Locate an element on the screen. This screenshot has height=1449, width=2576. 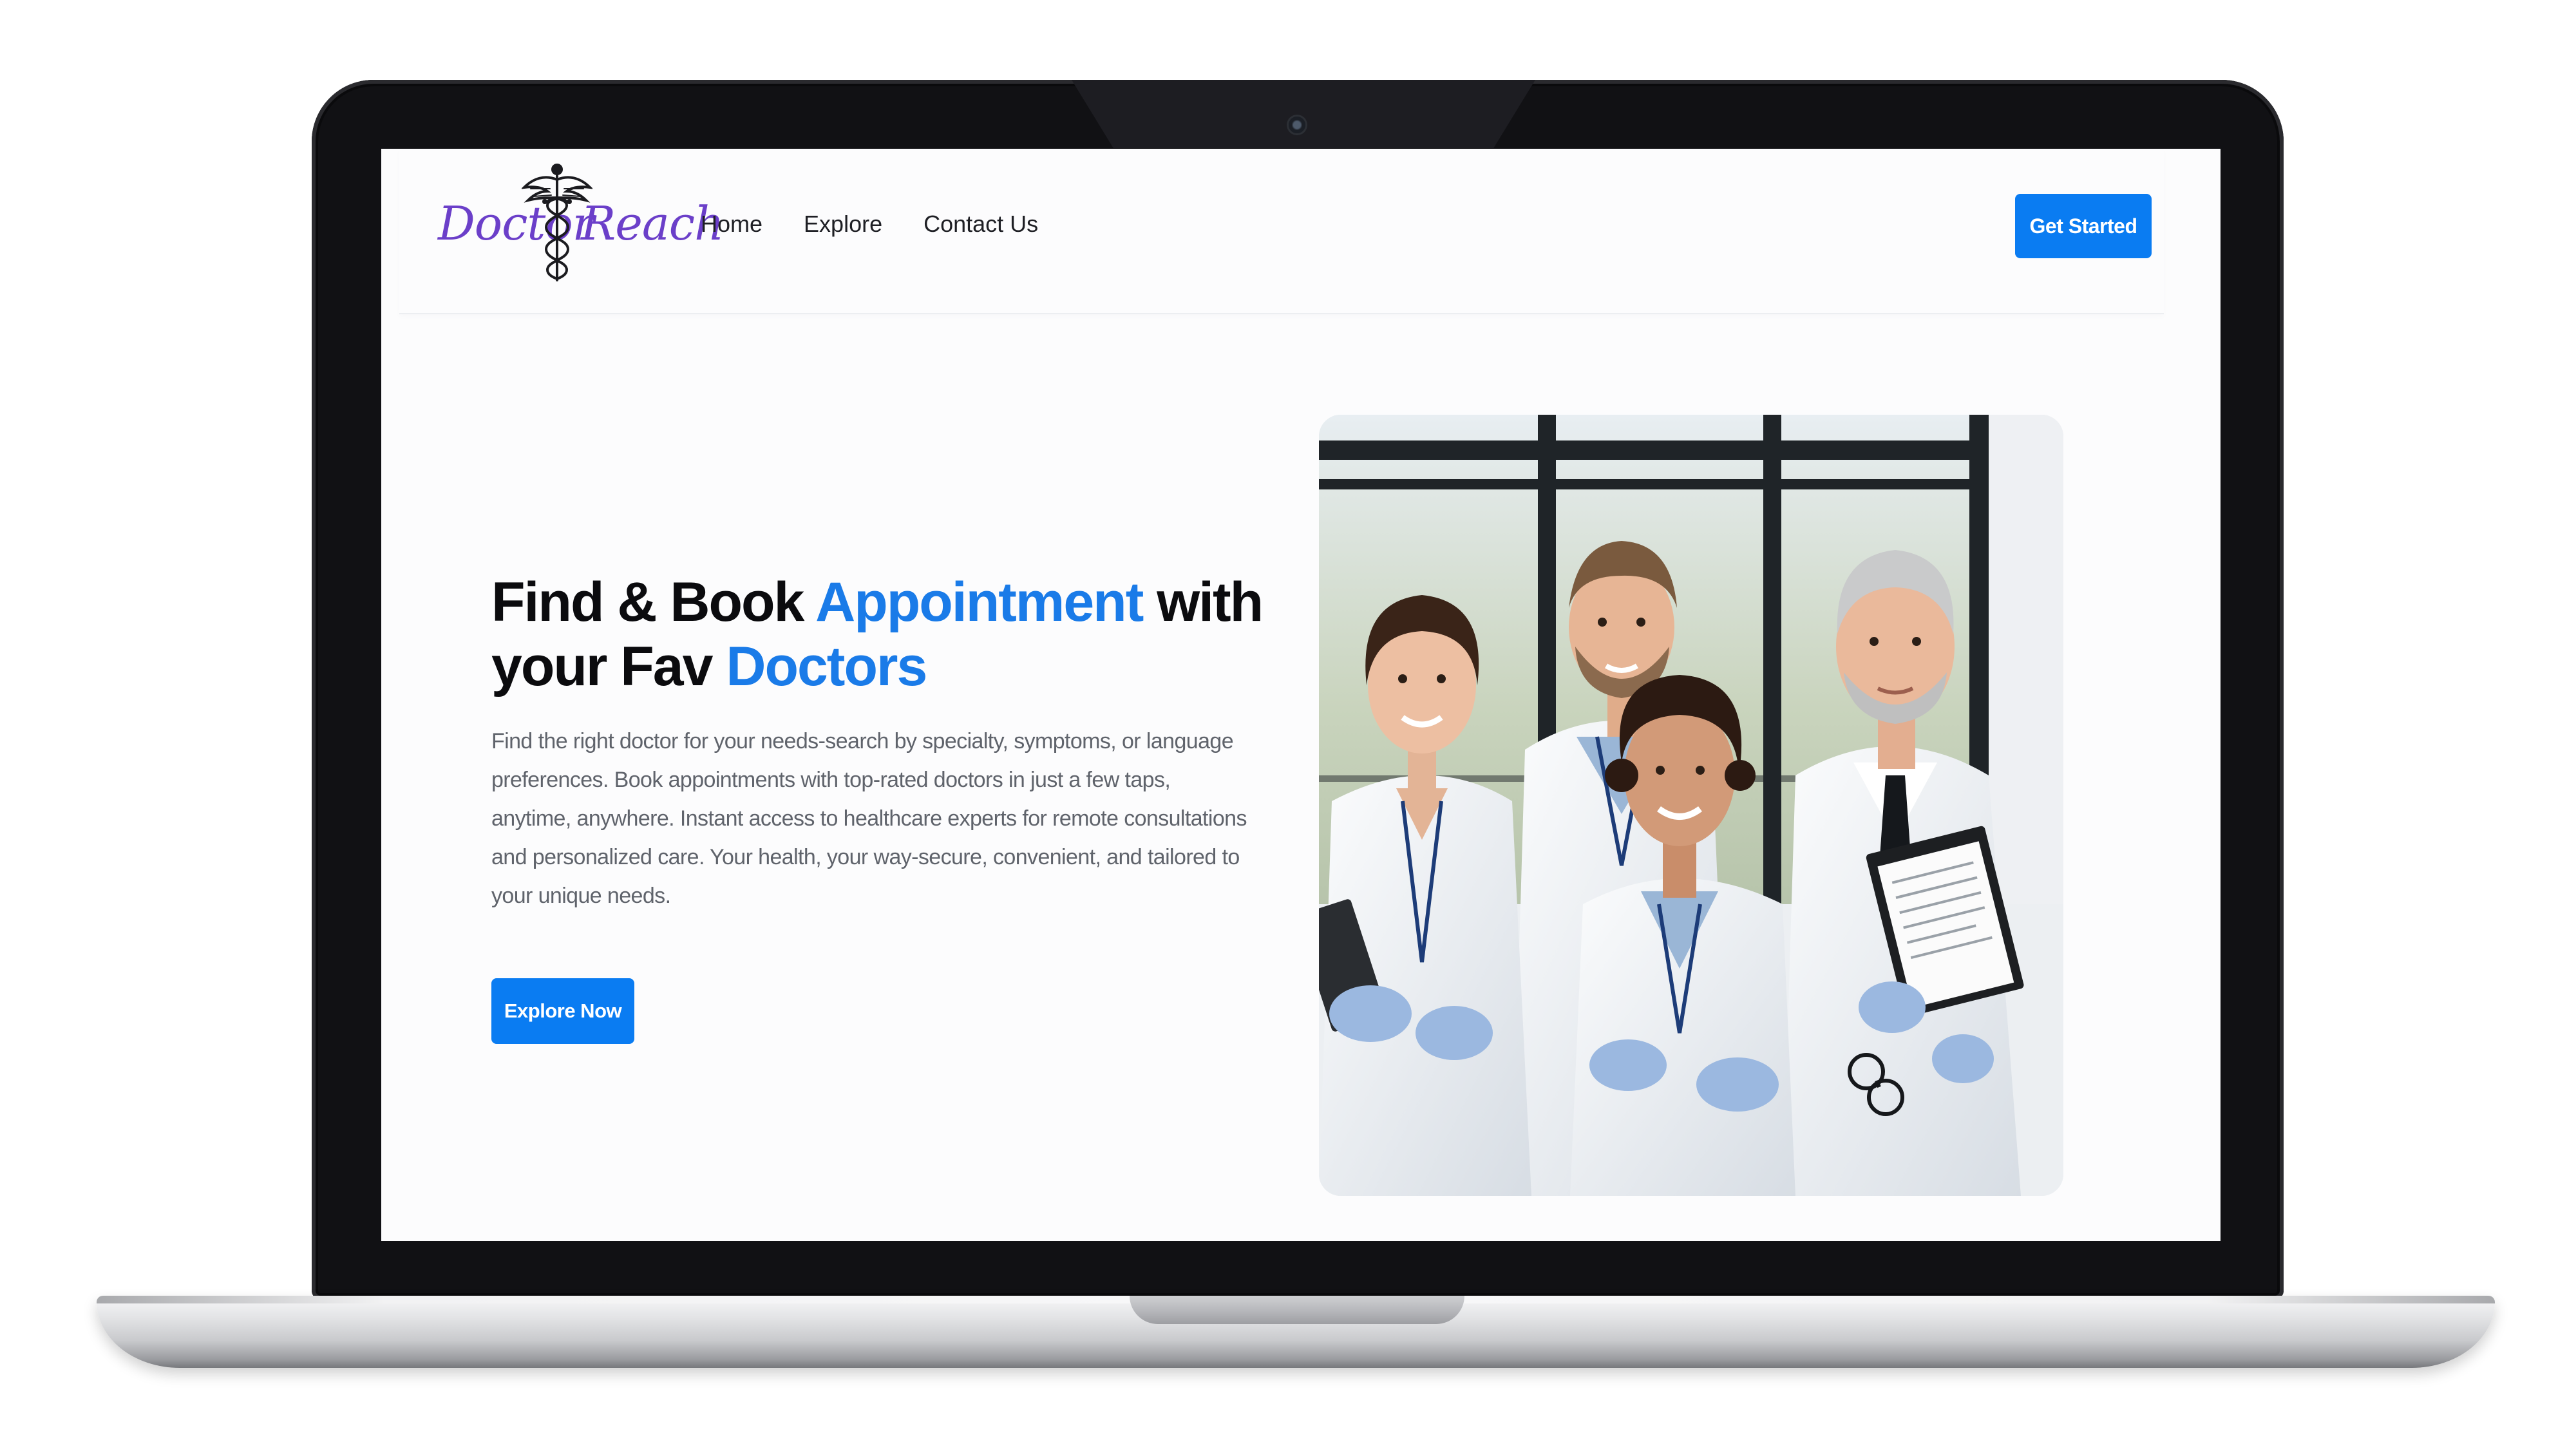
nav-link-contact-us: Contact Us is located at coordinates (980, 224).